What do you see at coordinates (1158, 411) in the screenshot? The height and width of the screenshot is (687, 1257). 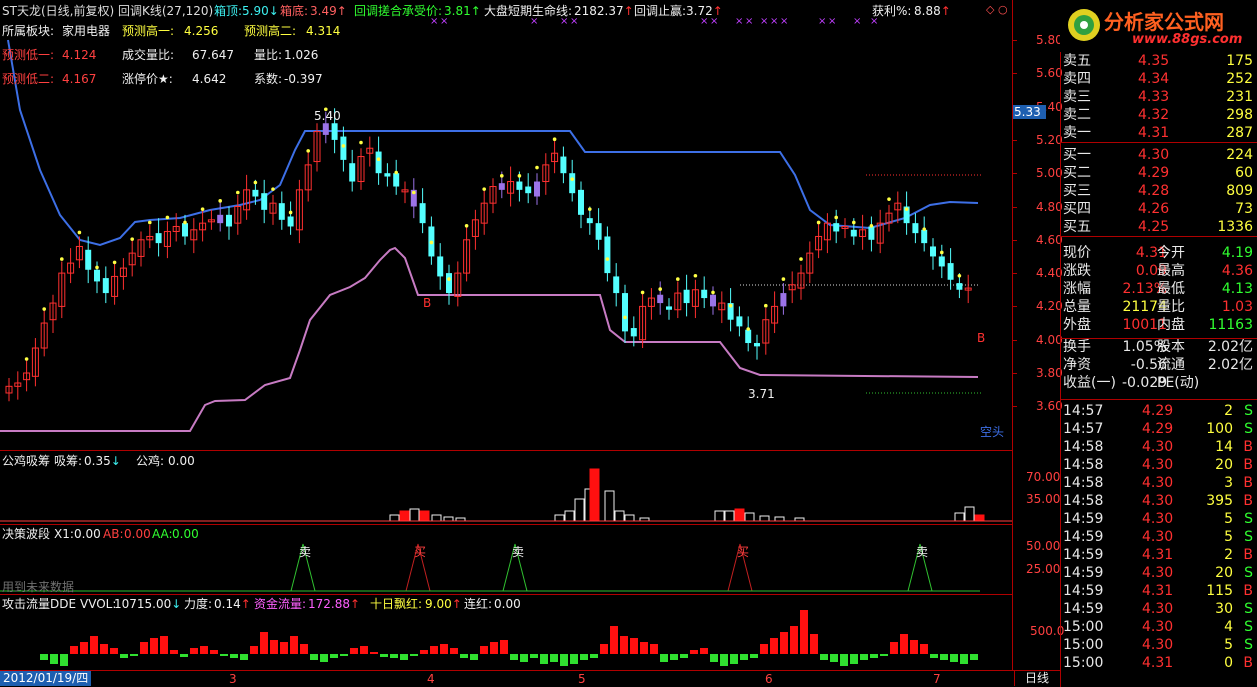 I see `tick-row: 14:57 4.29 2 S` at bounding box center [1158, 411].